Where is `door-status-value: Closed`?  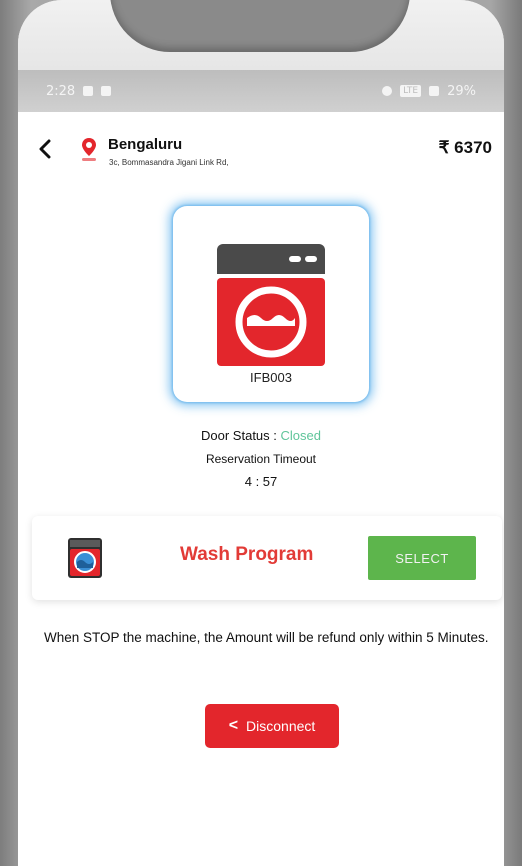 door-status-value: Closed is located at coordinates (300, 435).